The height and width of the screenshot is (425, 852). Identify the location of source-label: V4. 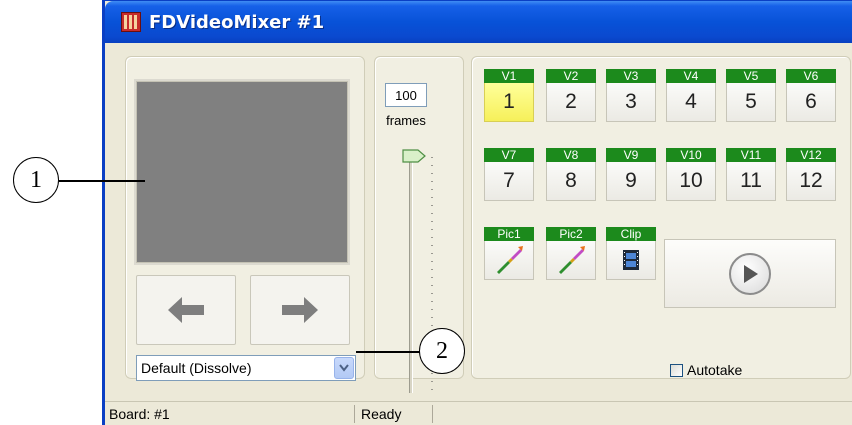
(691, 76).